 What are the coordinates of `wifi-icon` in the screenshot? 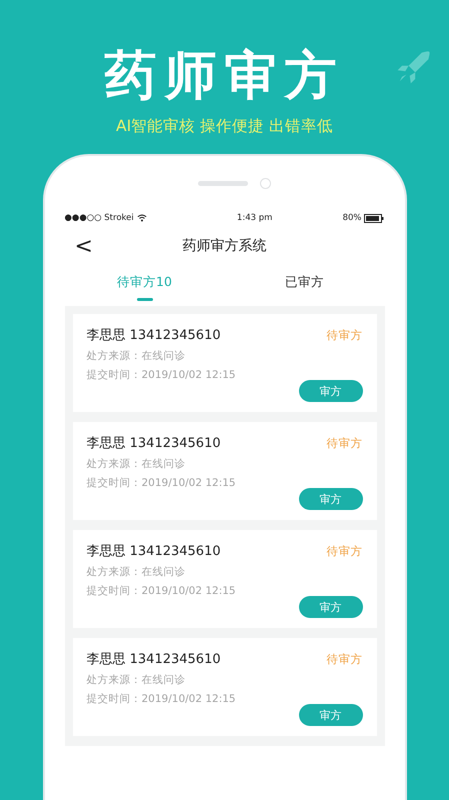 It's located at (141, 218).